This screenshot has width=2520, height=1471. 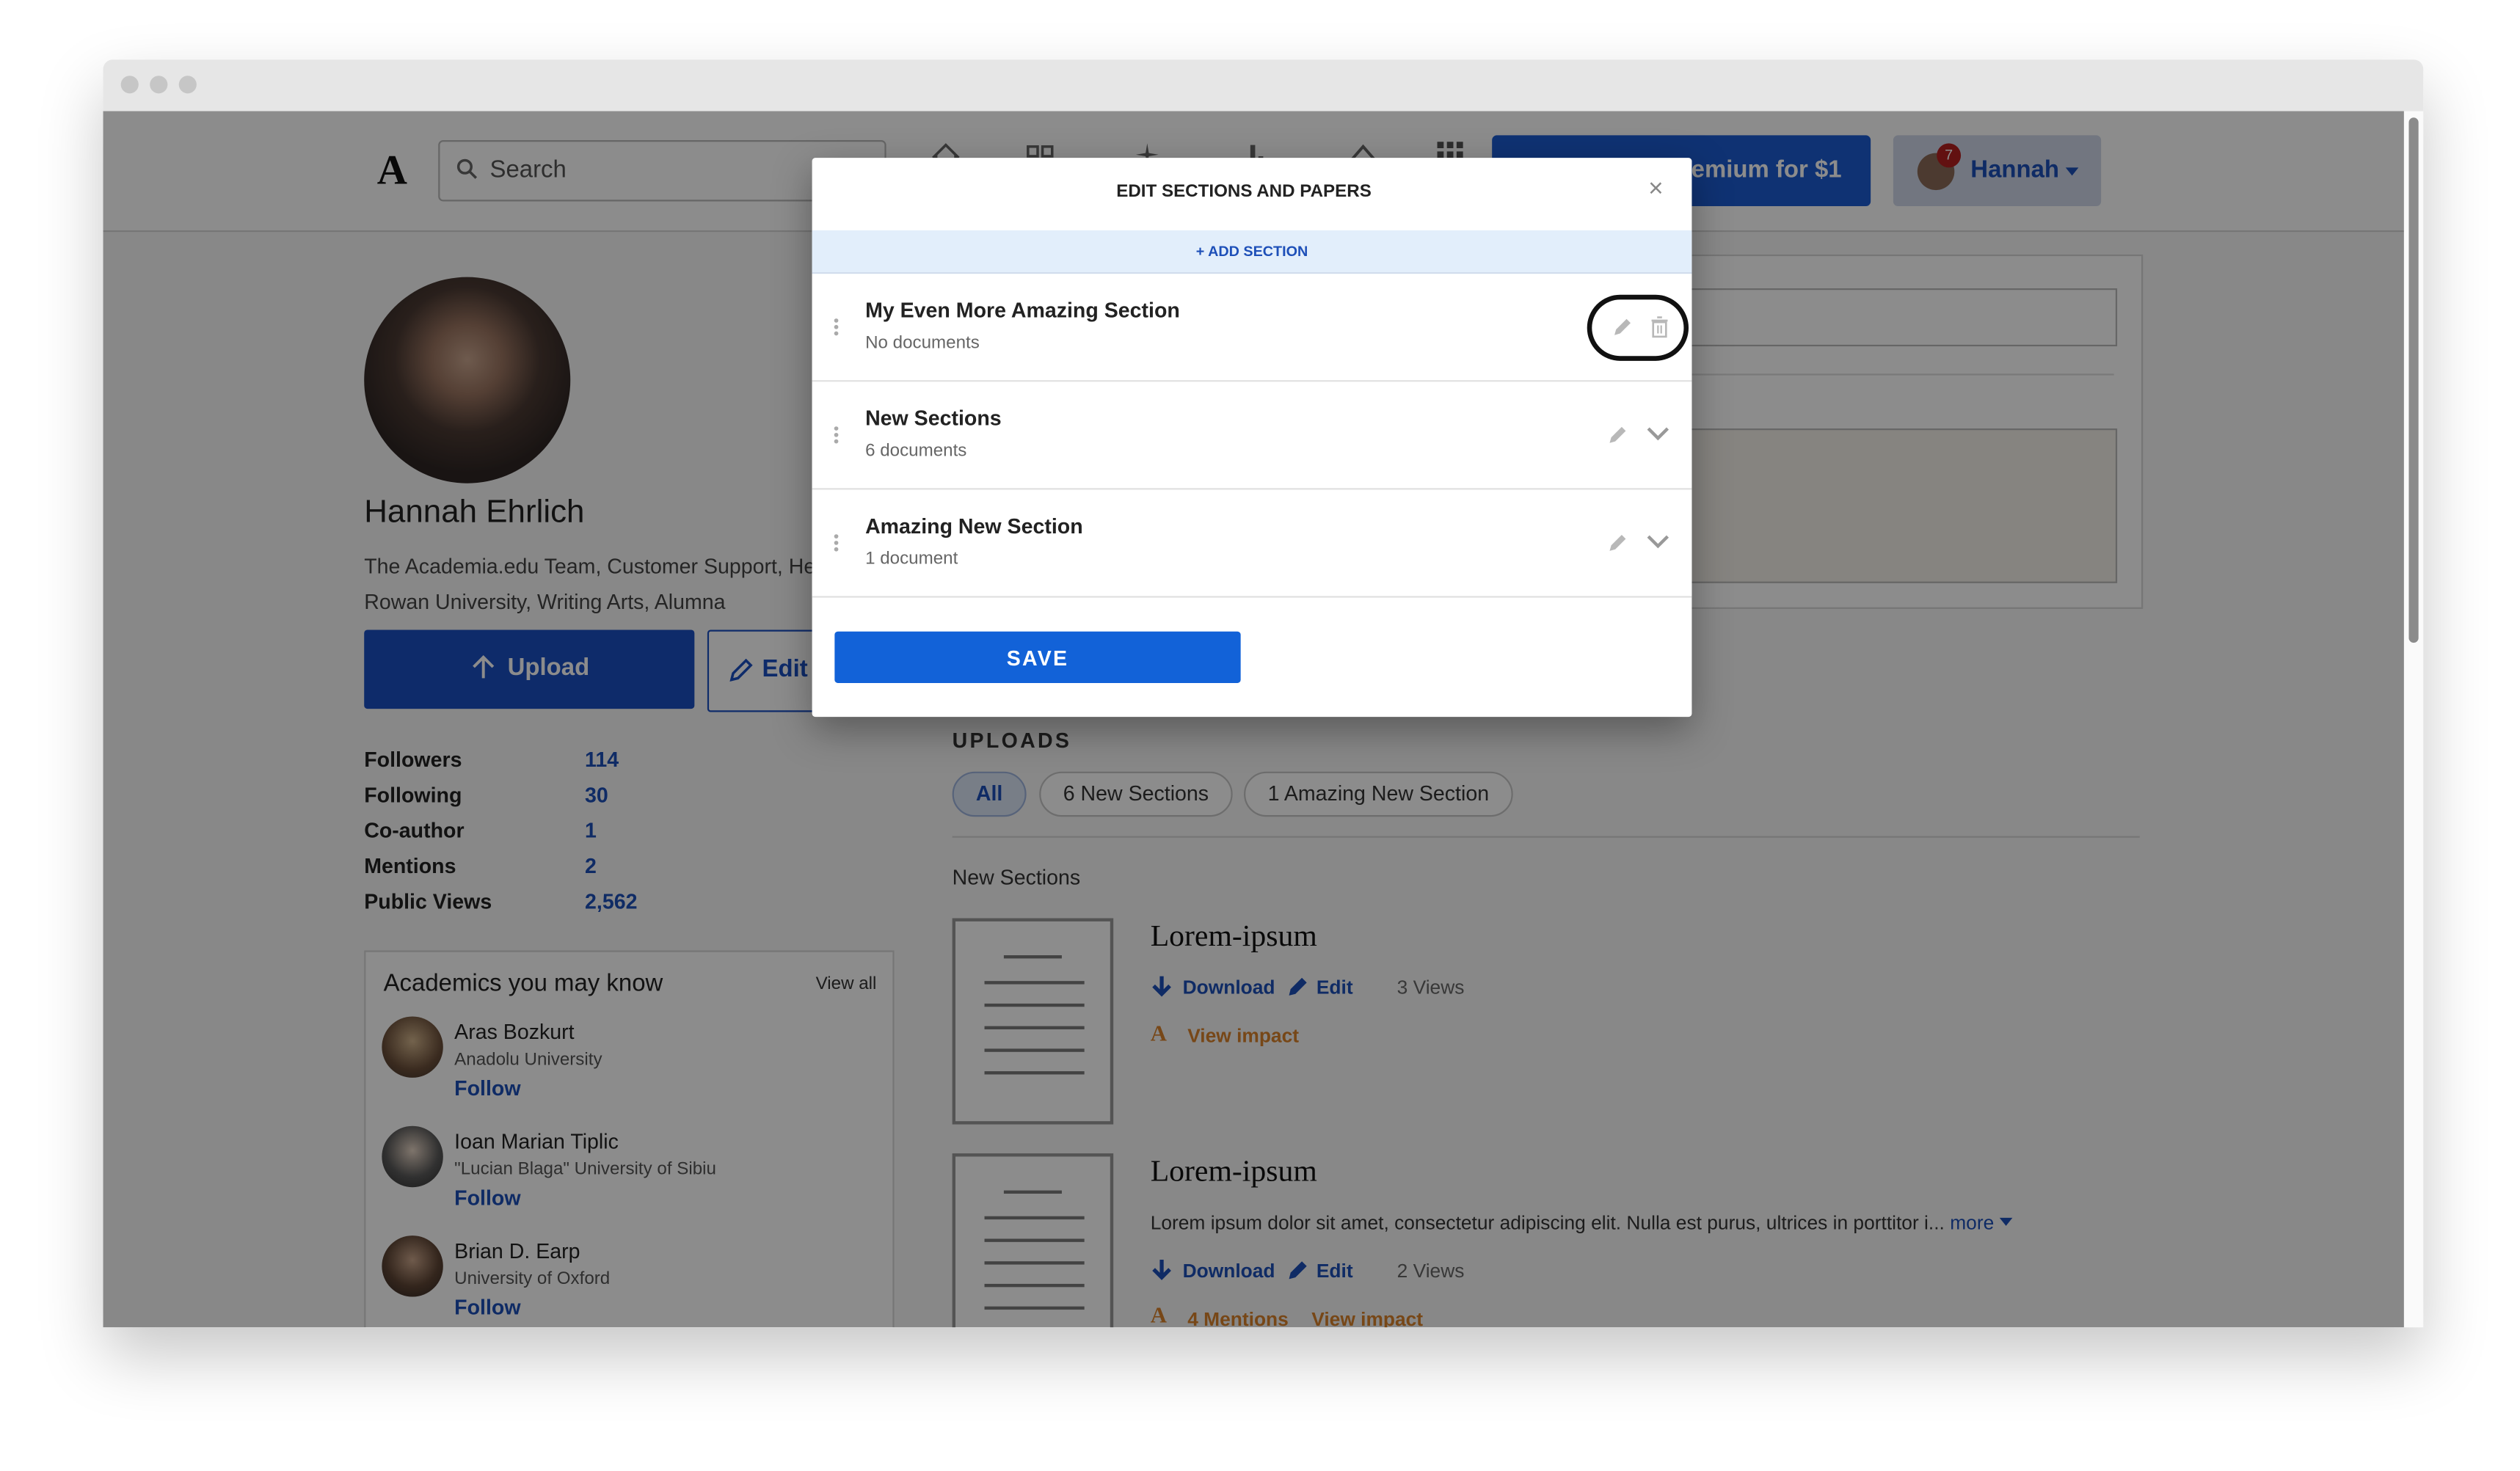 I want to click on save-button: SAVE, so click(x=1037, y=657).